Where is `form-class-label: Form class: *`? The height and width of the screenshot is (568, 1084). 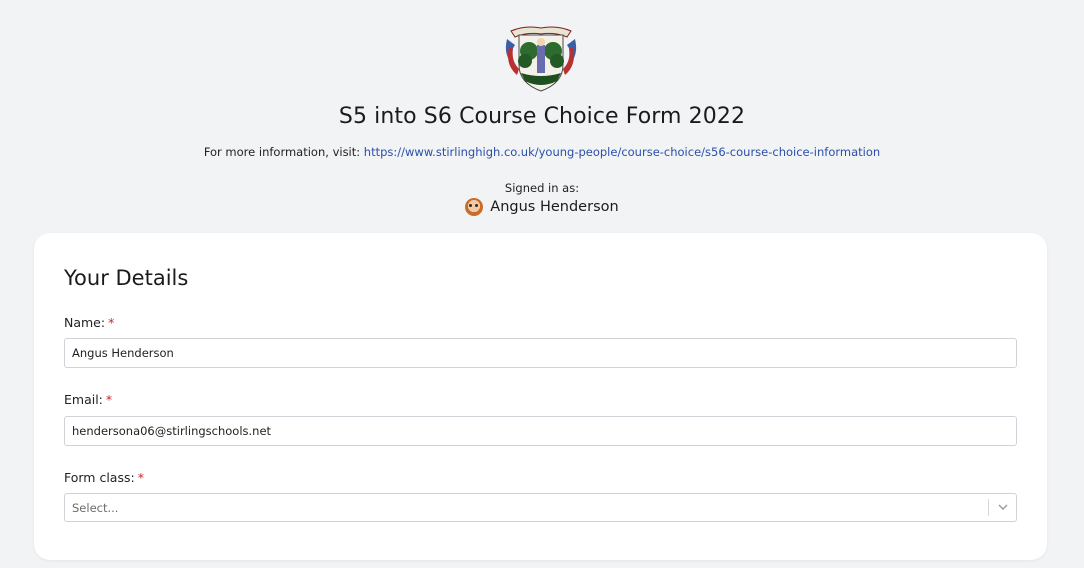
form-class-label: Form class: * is located at coordinates (104, 477).